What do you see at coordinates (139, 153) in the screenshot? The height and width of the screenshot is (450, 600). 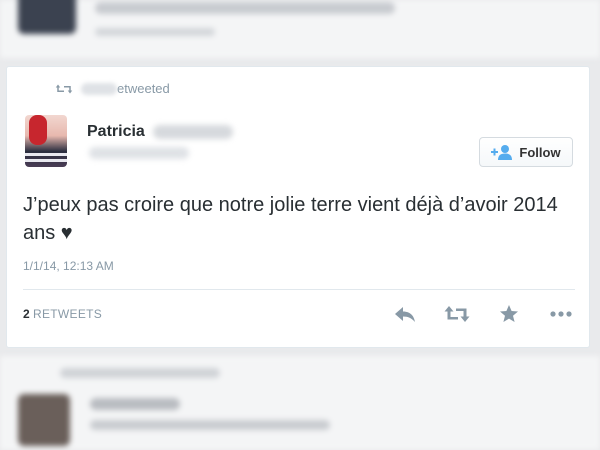 I see `author-handle-blurred` at bounding box center [139, 153].